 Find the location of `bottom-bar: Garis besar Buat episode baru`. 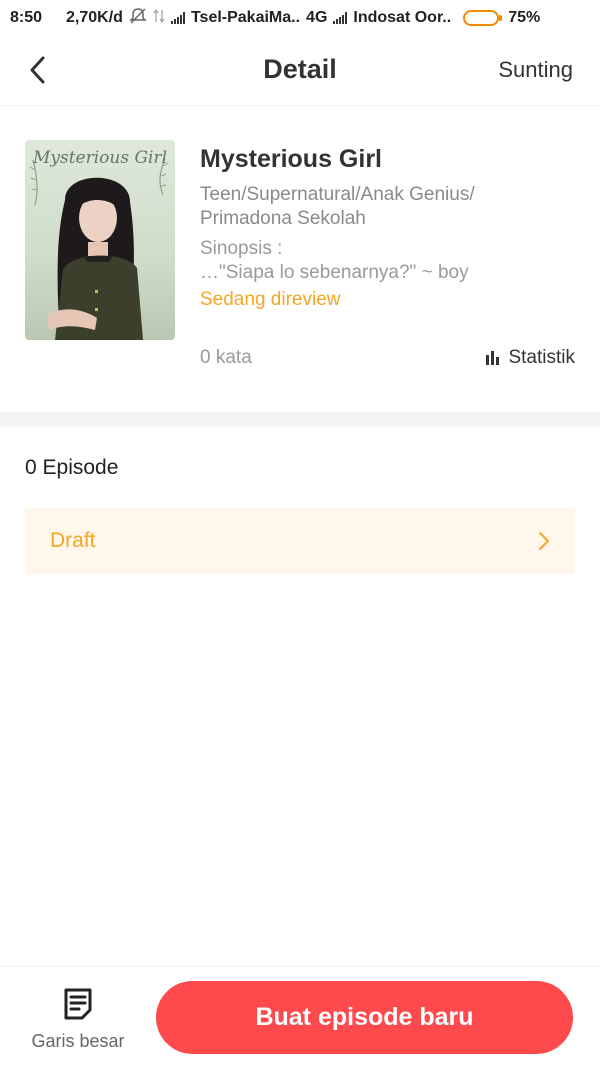

bottom-bar: Garis besar Buat episode baru is located at coordinates (300, 1016).